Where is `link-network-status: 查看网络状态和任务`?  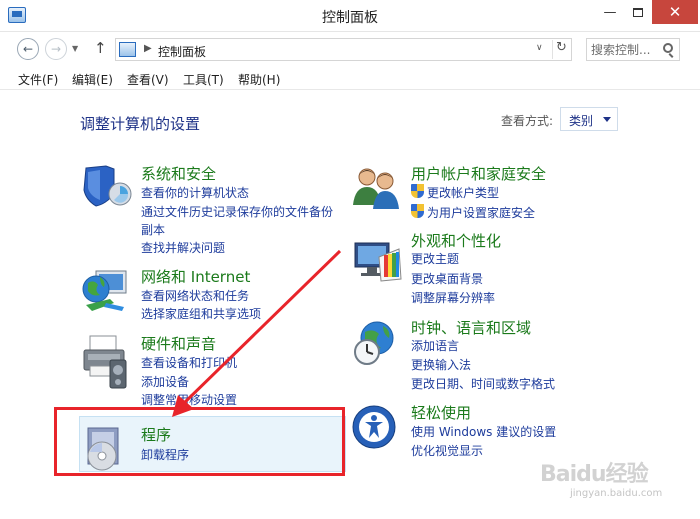 link-network-status: 查看网络状态和任务 is located at coordinates (195, 295).